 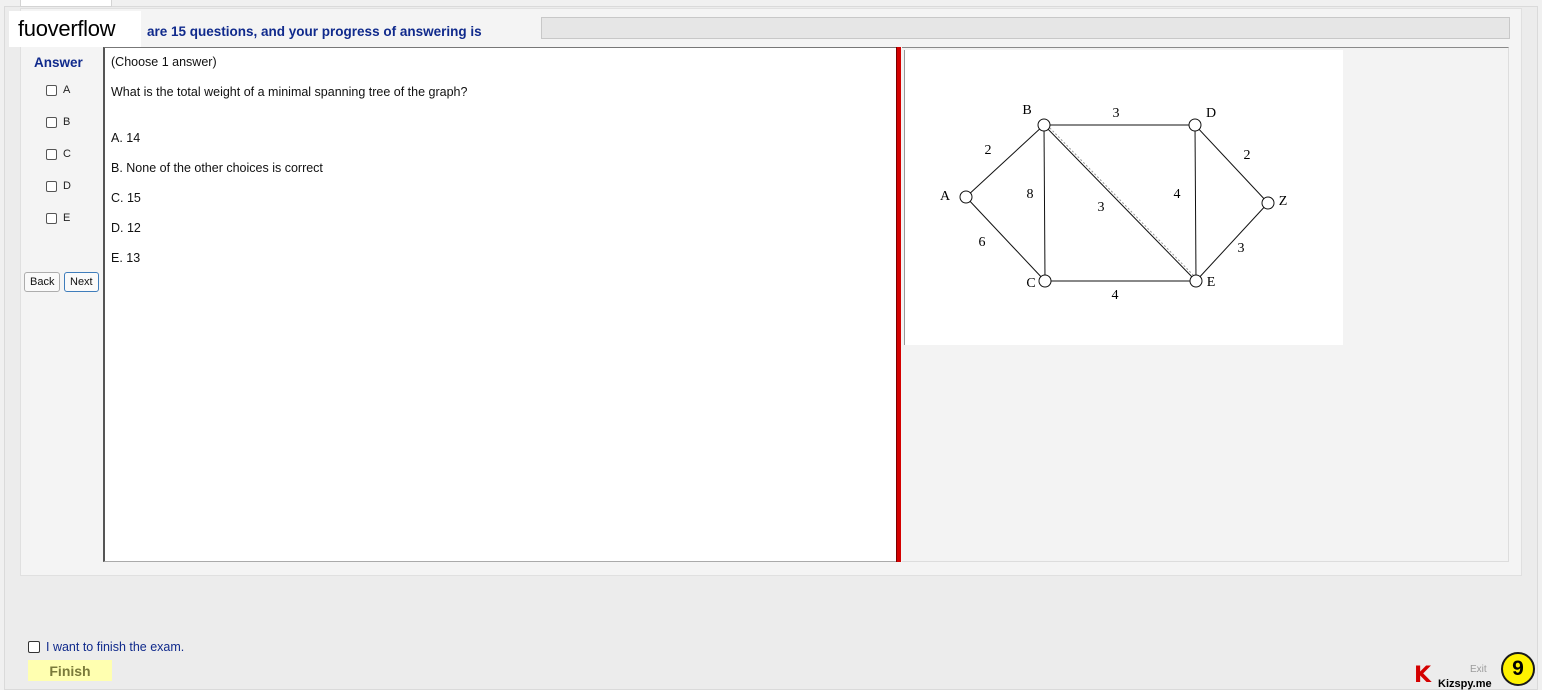 I want to click on answer-label: Answer, so click(x=58, y=62).